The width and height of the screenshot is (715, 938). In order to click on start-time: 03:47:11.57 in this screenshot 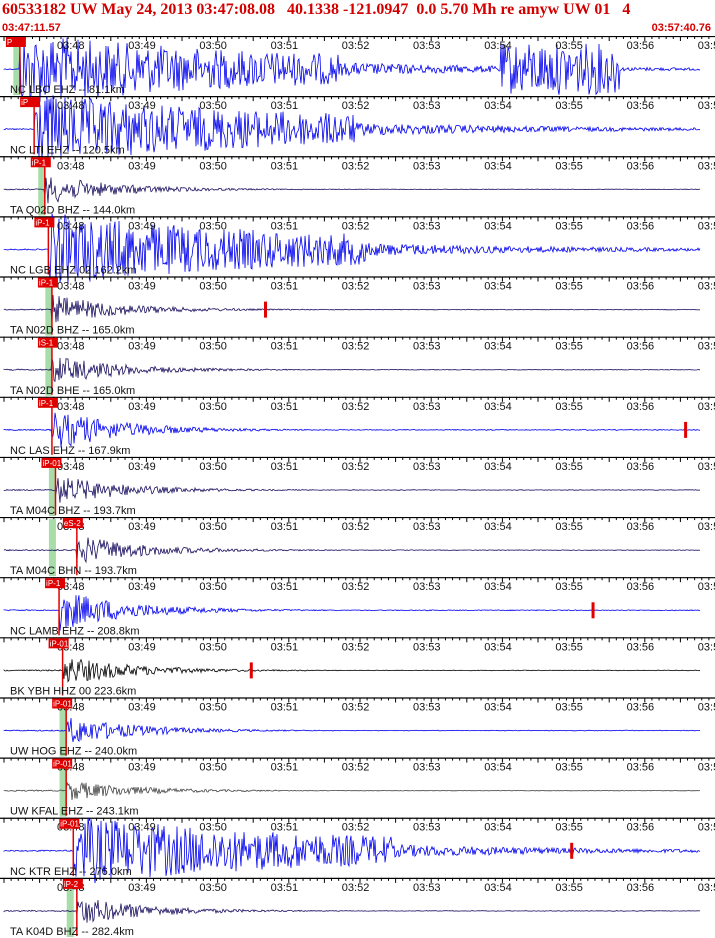, I will do `click(31, 28)`.